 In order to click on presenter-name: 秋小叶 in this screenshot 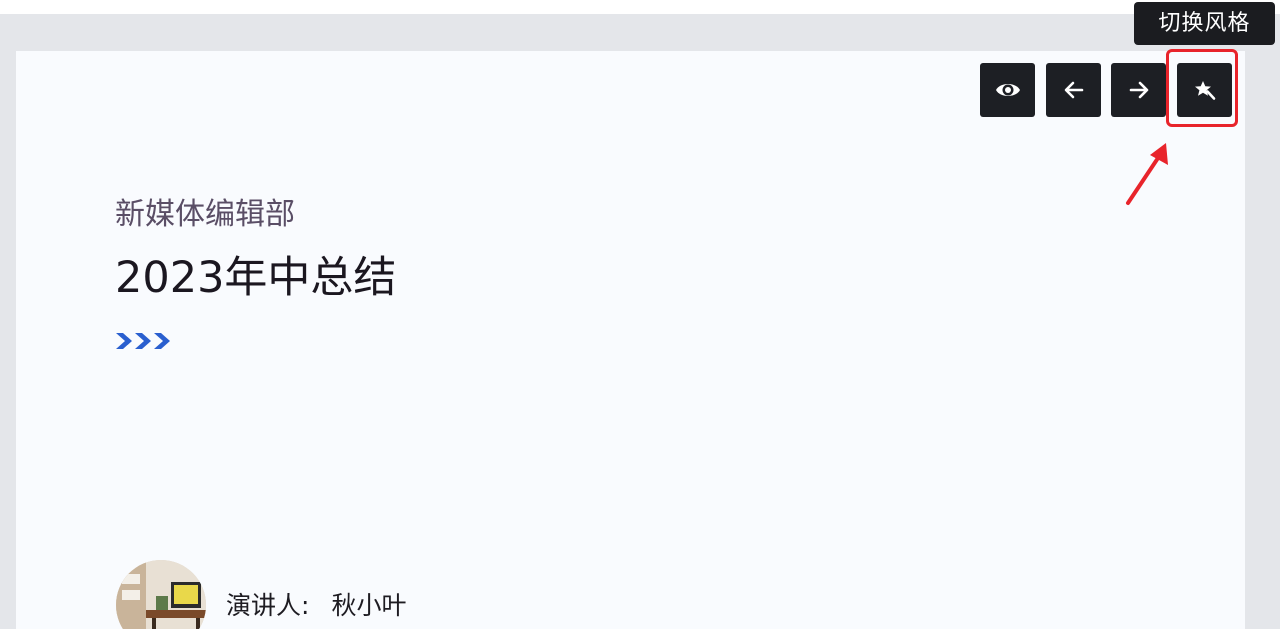, I will do `click(369, 605)`.